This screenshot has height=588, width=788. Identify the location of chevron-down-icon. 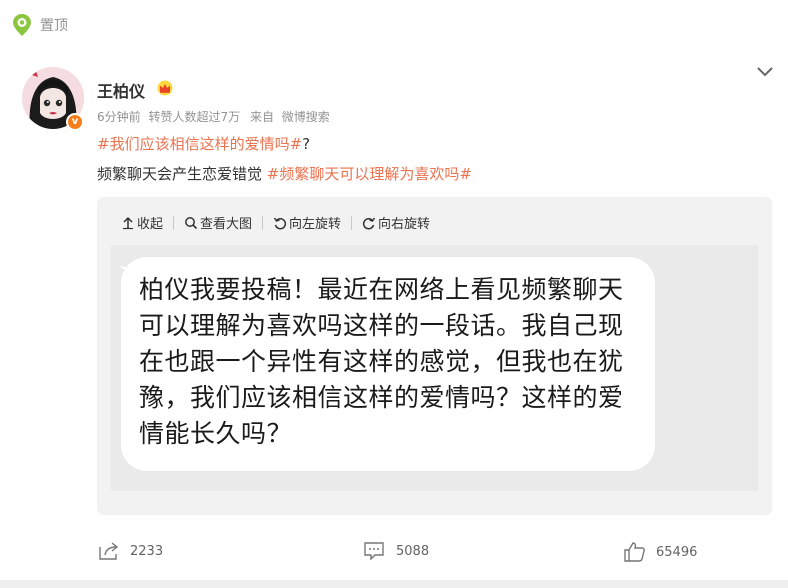
(765, 71).